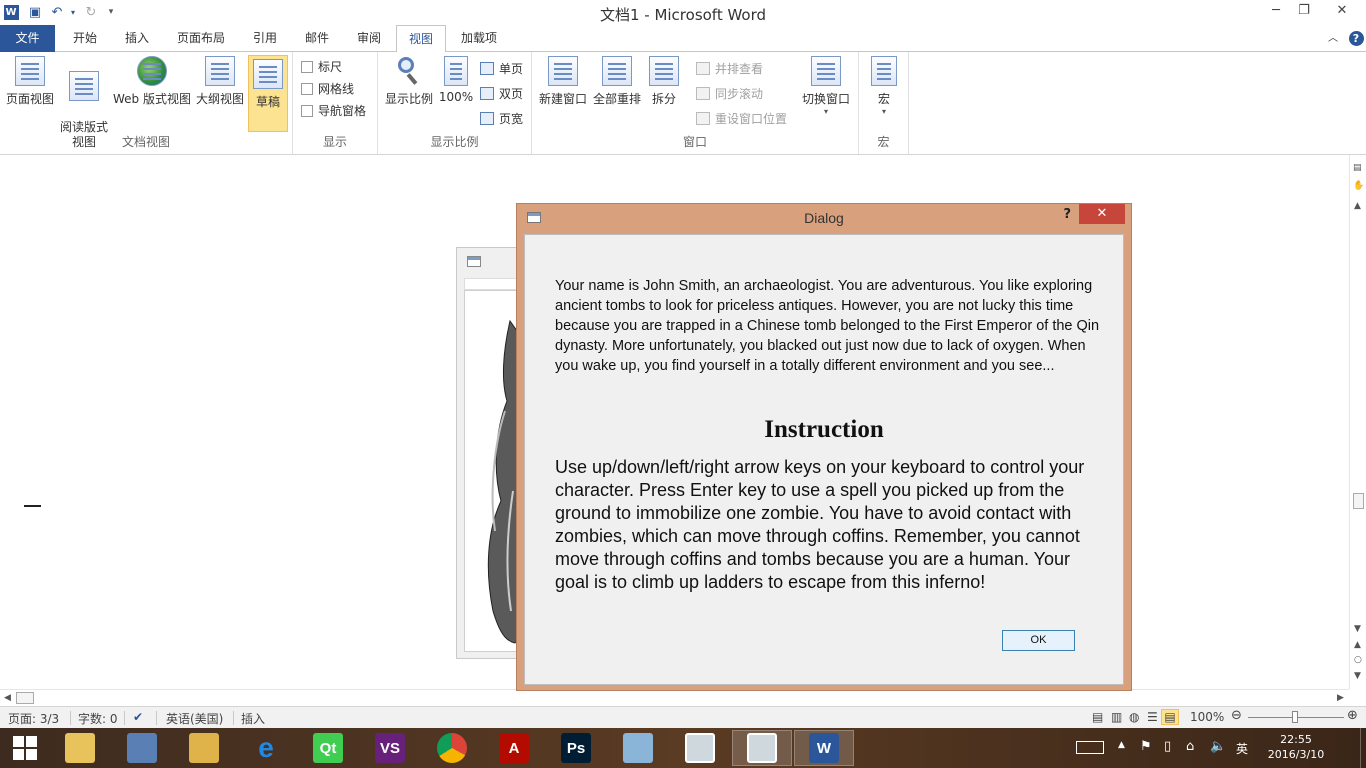 The image size is (1366, 768). I want to click on window-title: 文档1 - Microsoft Word, so click(683, 15).